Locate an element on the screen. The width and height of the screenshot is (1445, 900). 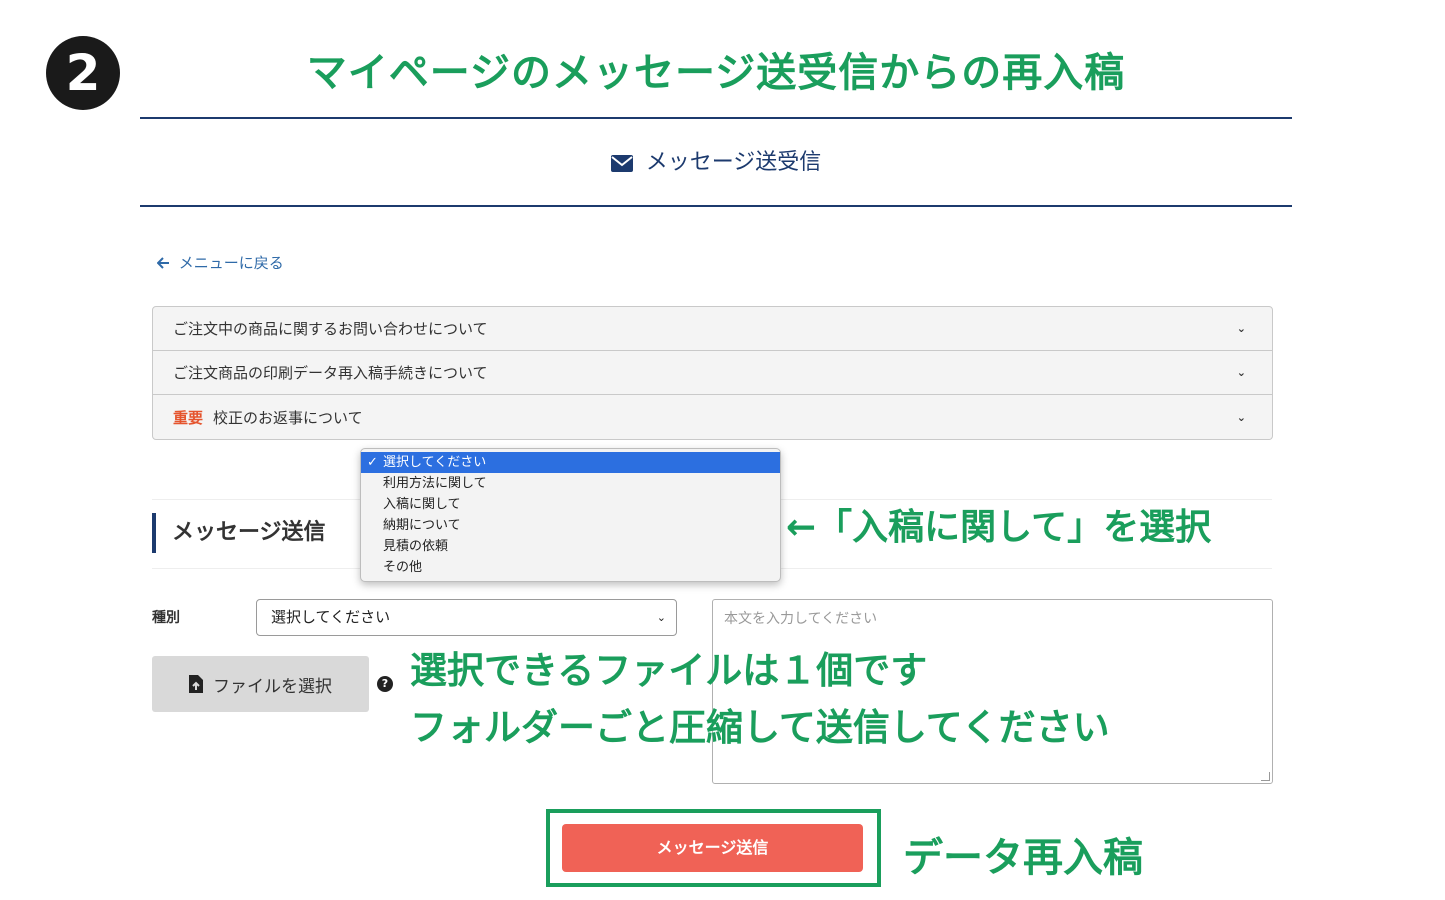
accordion-item-proof-reply: 重要 校正のお返事について ⌄ is located at coordinates (712, 417).